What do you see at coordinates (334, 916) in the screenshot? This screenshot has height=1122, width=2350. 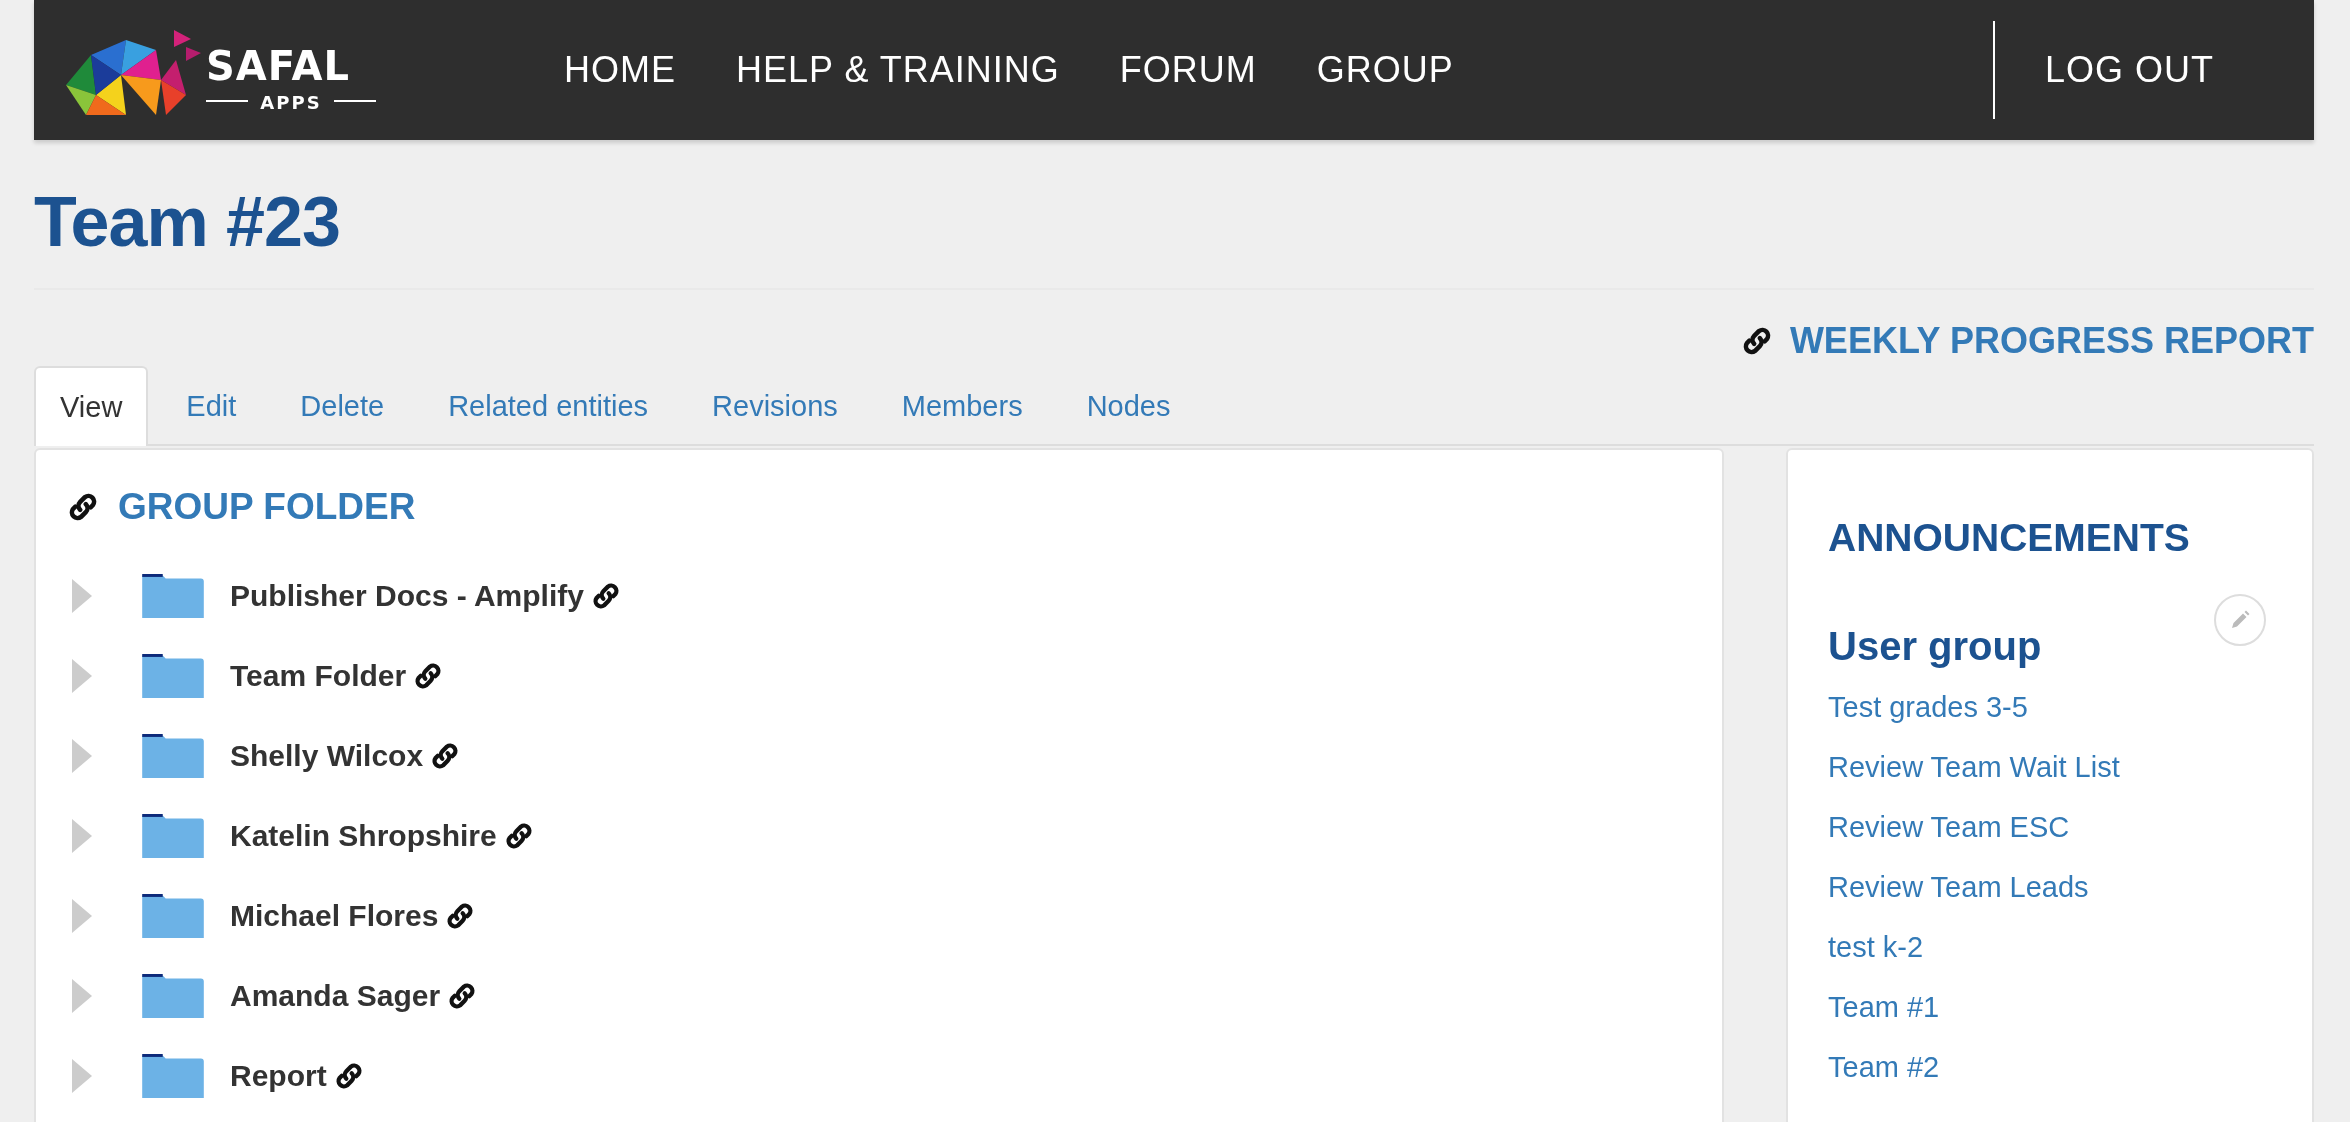 I see `folder-name: Michael Flores` at bounding box center [334, 916].